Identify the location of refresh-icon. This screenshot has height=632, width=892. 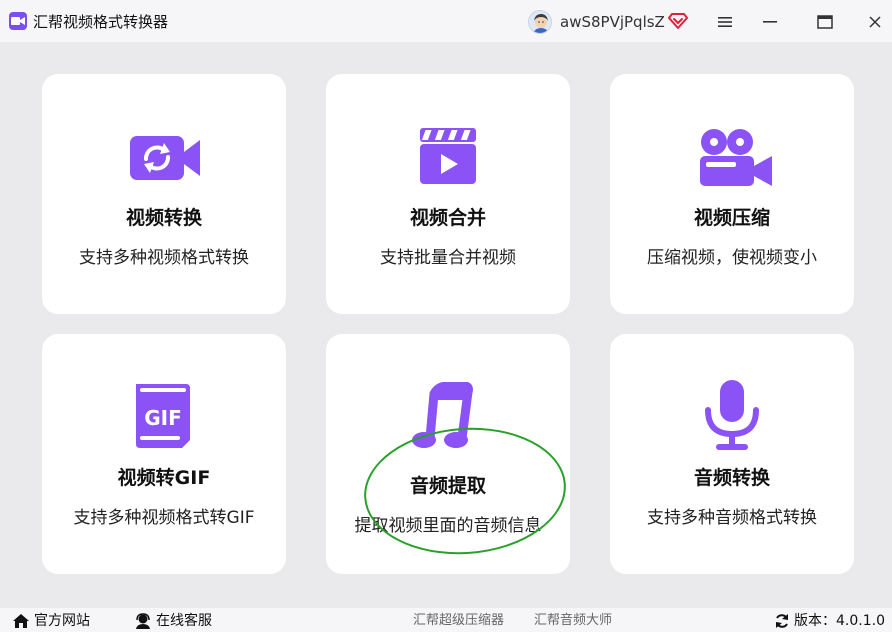
(782, 621).